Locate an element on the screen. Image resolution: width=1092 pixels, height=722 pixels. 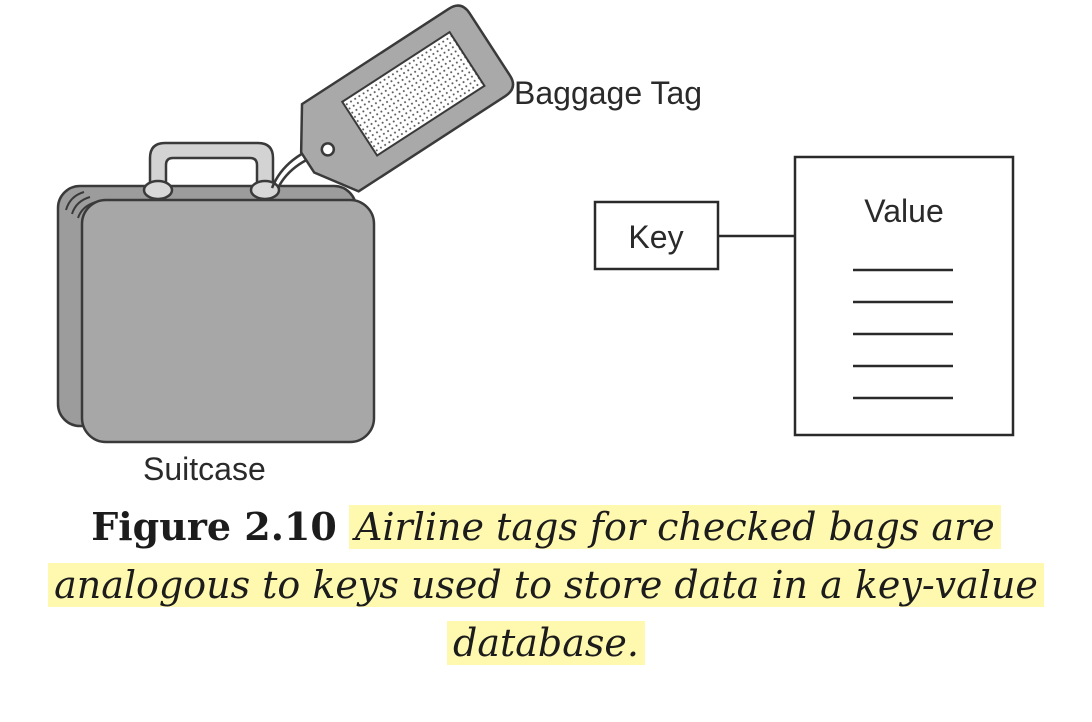
suitcase-front is located at coordinates (228, 321).